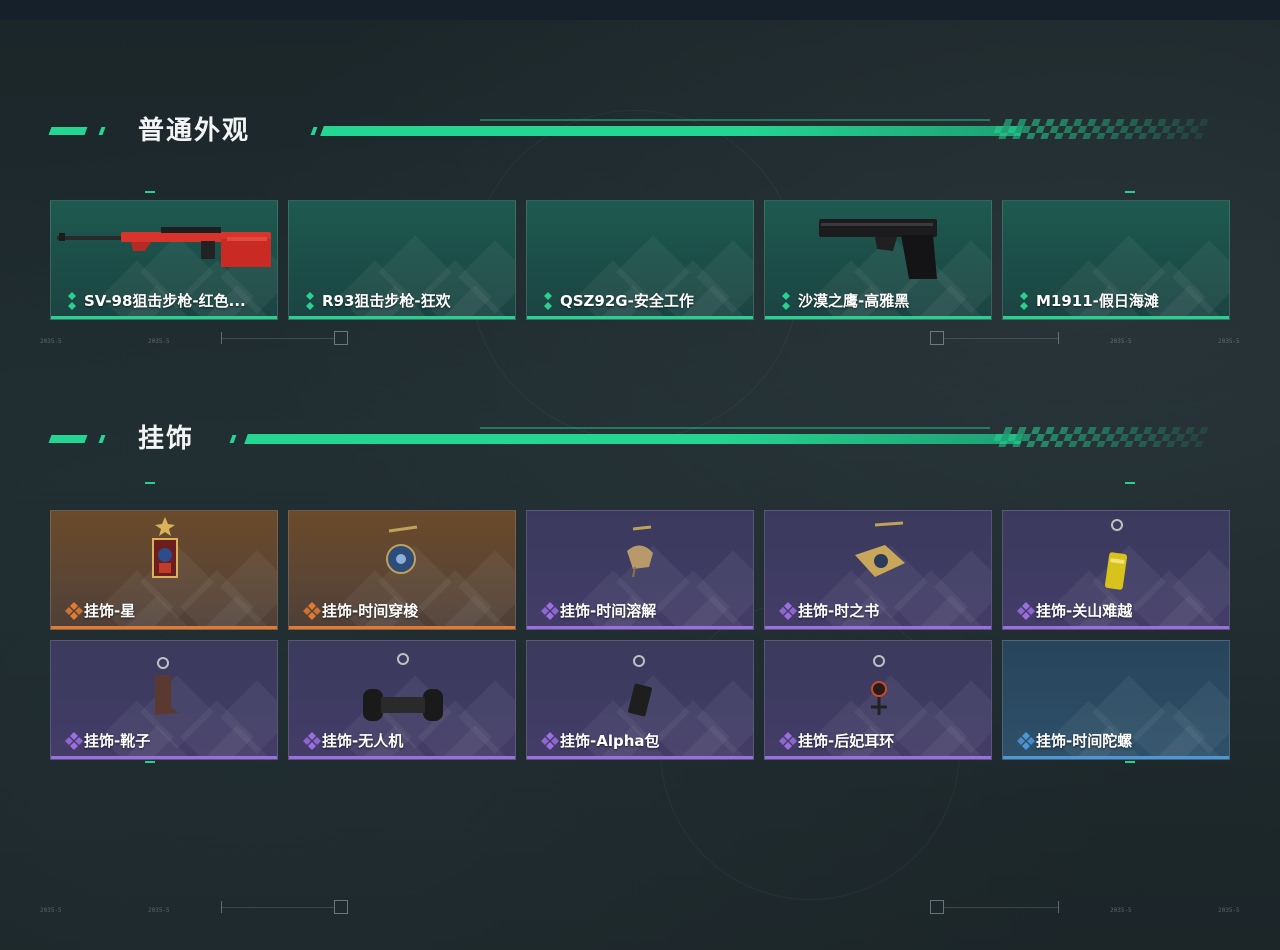  Describe the element at coordinates (102, 439) in the screenshot. I see `header-lead-tick` at that location.